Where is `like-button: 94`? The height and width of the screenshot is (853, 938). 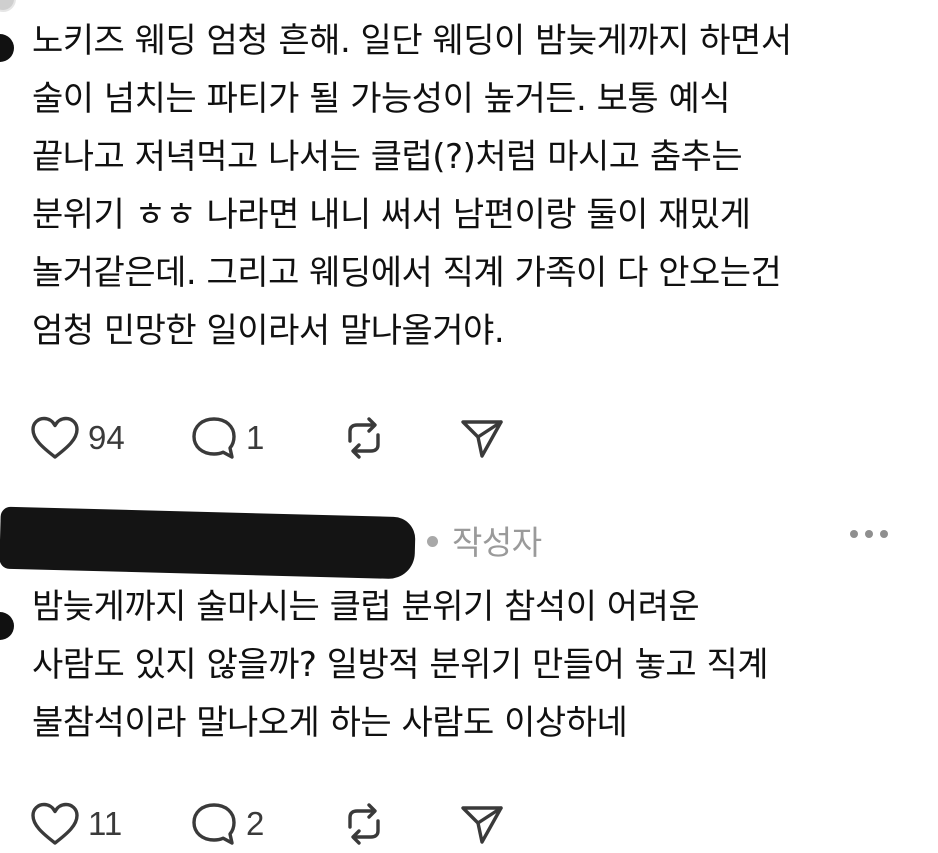 like-button: 94 is located at coordinates (110, 438).